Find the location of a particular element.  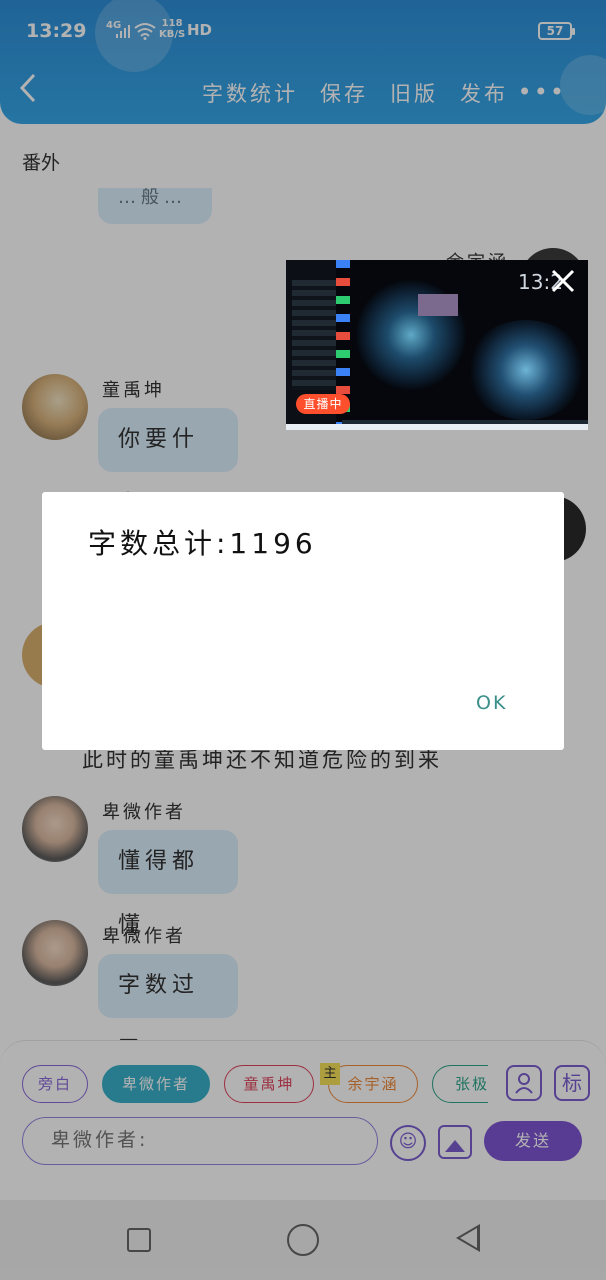

taskbar is located at coordinates (465, 422).